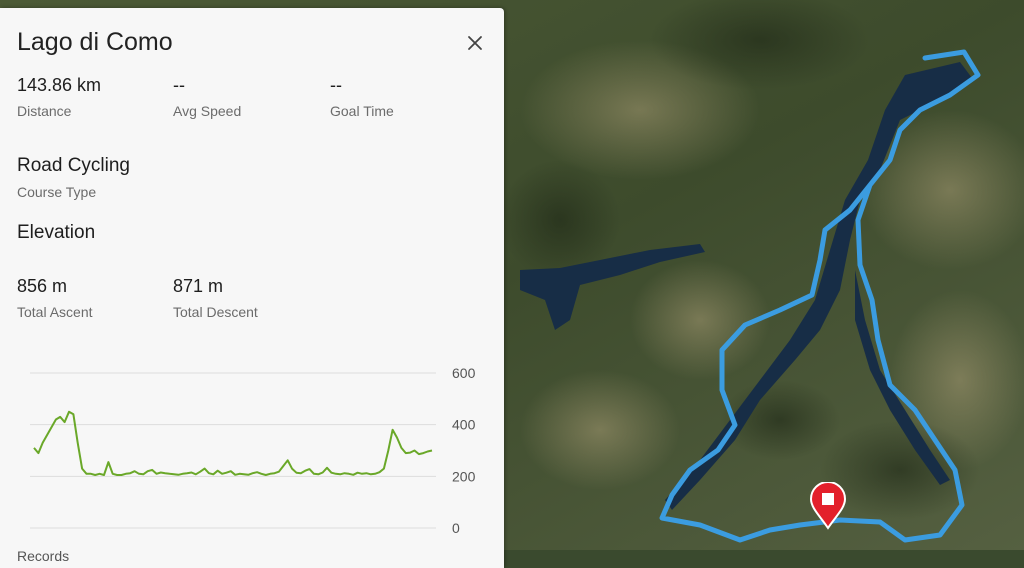 This screenshot has height=568, width=1024. I want to click on records-label: Records, so click(43, 556).